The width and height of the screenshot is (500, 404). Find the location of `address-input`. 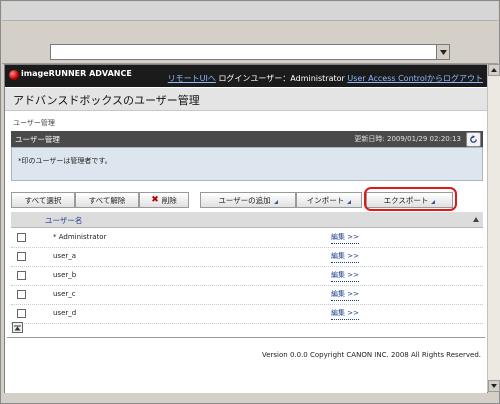

address-input is located at coordinates (250, 52).